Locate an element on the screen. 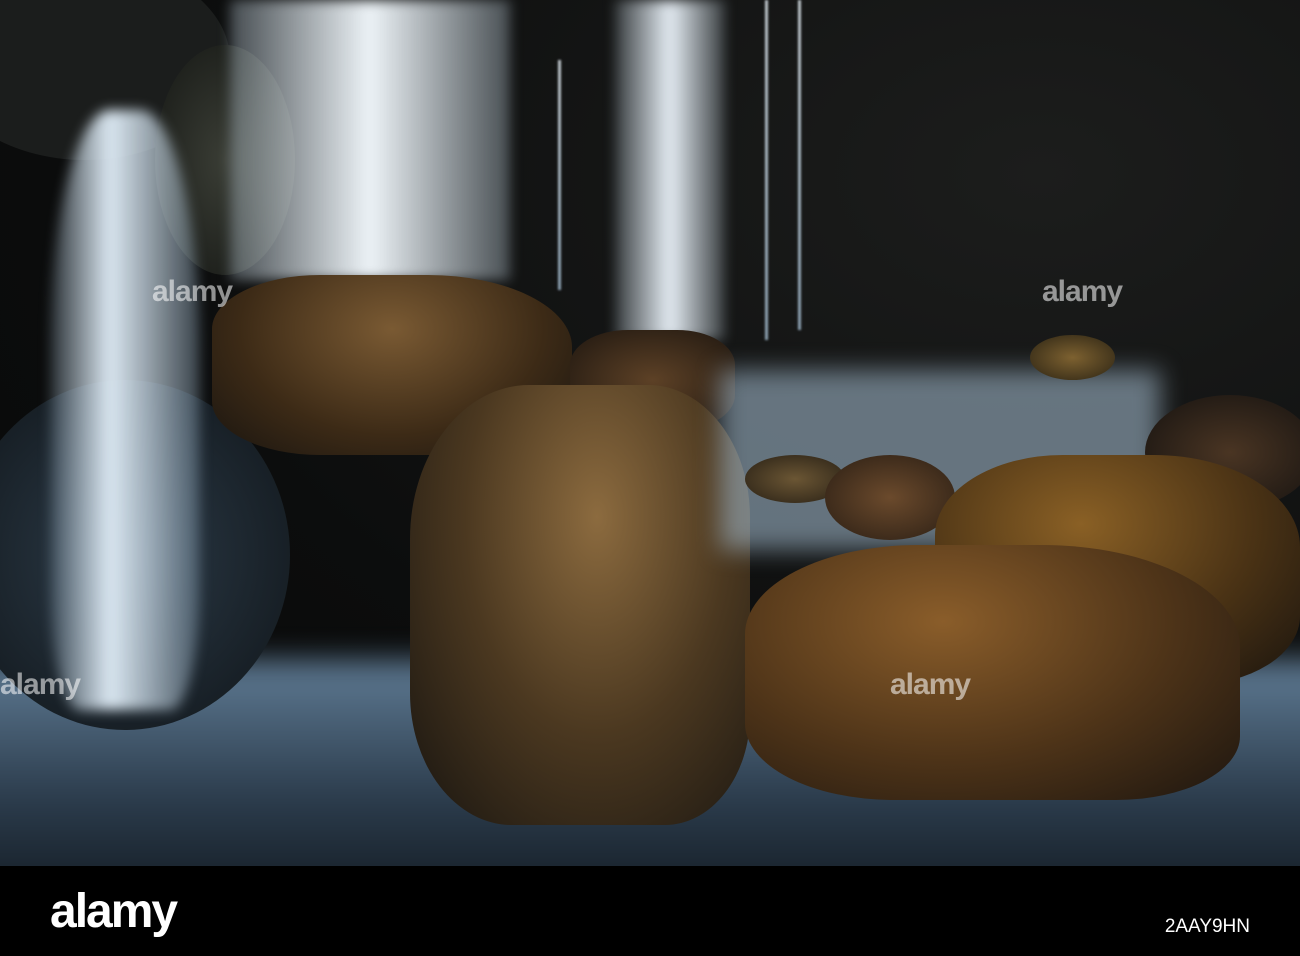  waterfall-center is located at coordinates (670, 170).